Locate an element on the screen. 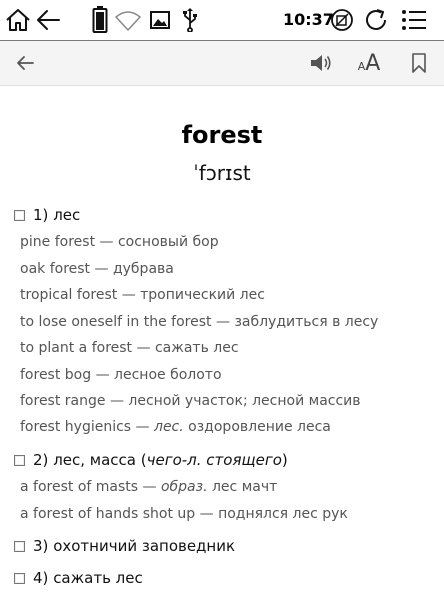  speaker-icon is located at coordinates (321, 63).